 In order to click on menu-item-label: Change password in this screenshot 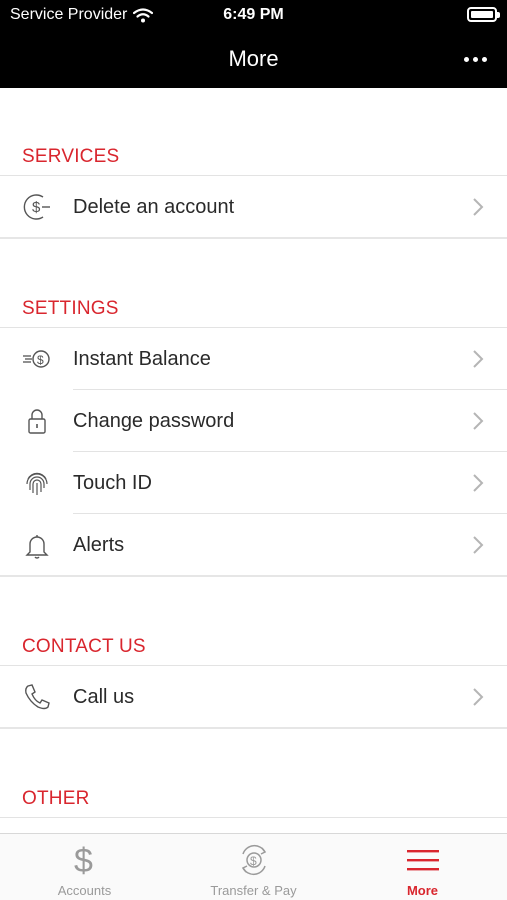, I will do `click(154, 420)`.